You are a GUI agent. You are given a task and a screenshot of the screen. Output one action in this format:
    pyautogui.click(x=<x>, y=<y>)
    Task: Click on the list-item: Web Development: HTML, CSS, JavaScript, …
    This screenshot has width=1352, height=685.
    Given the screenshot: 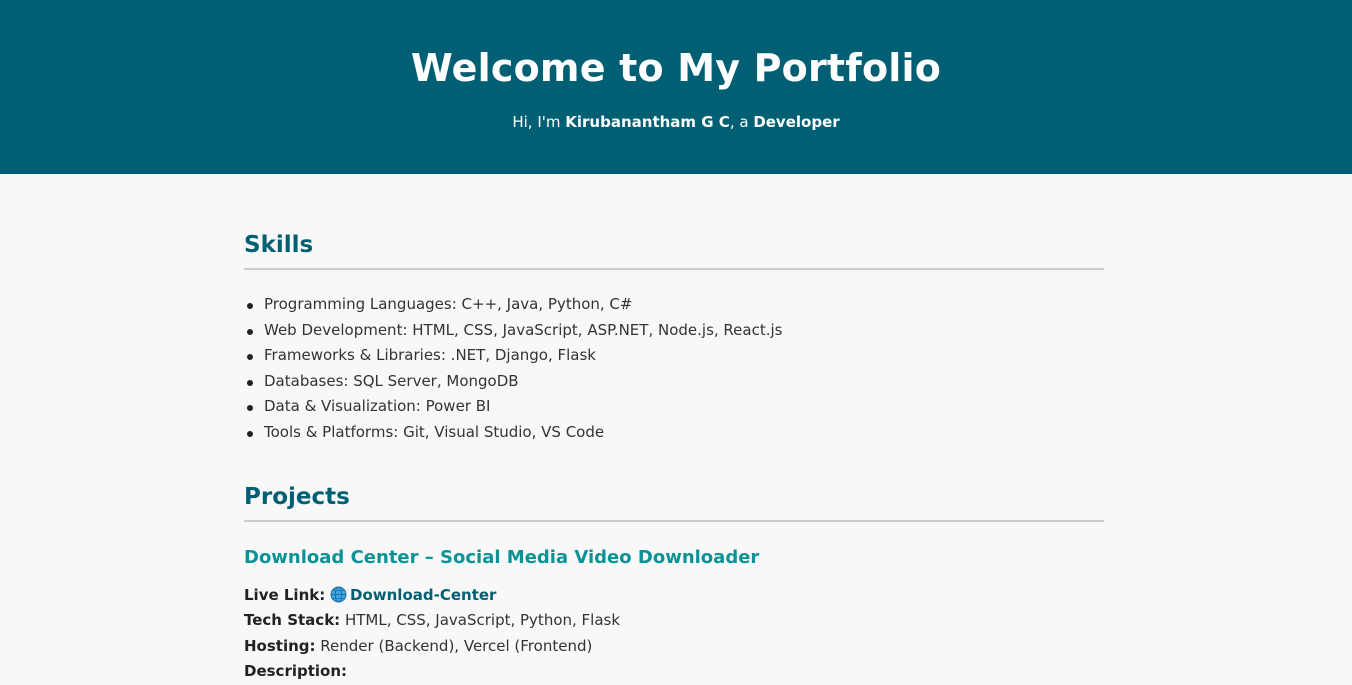 What is the action you would take?
    pyautogui.click(x=674, y=331)
    